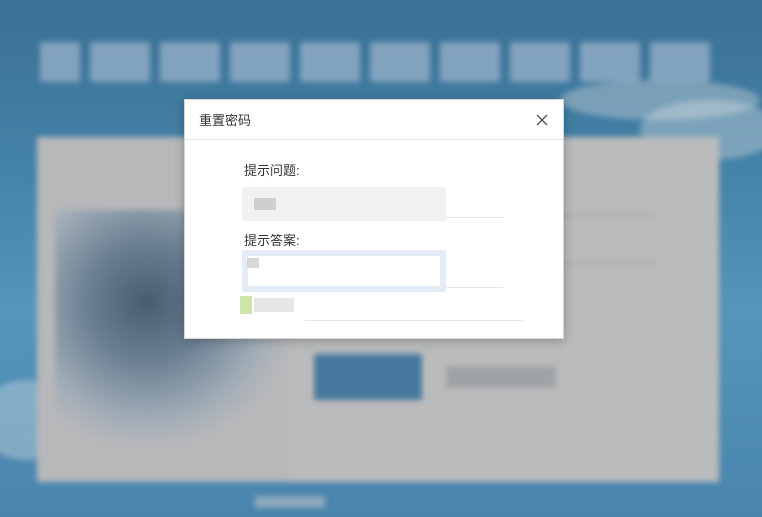  What do you see at coordinates (253, 263) in the screenshot?
I see `answer-input-cursor` at bounding box center [253, 263].